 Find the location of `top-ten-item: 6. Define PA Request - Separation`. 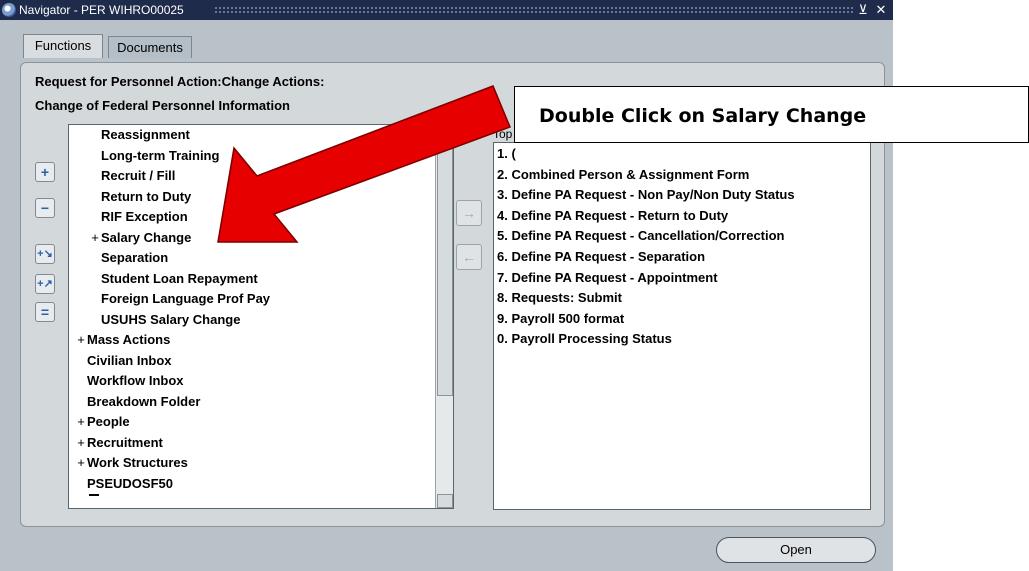

top-ten-item: 6. Define PA Request - Separation is located at coordinates (601, 256).